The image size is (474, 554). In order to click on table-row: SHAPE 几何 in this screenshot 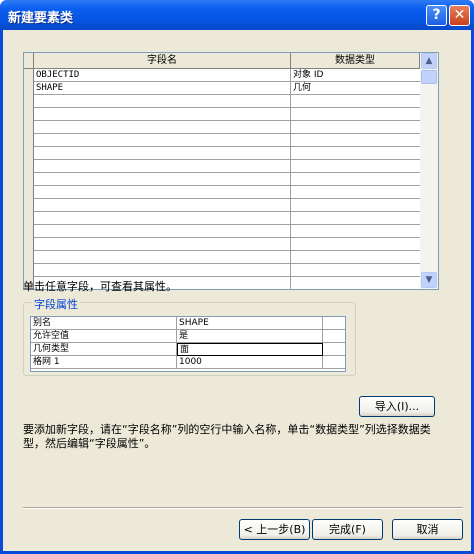, I will do `click(222, 88)`.